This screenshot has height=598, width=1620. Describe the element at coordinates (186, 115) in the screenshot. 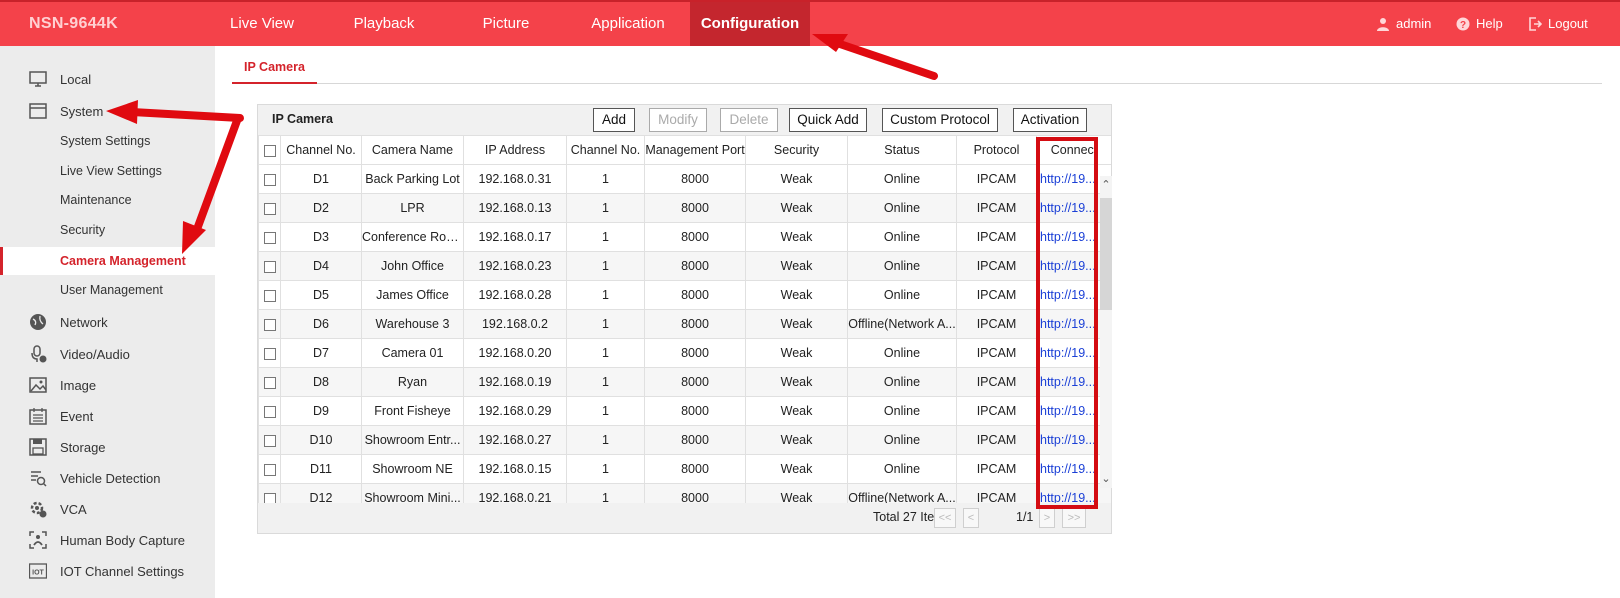

I see `arrow-to-system` at that location.